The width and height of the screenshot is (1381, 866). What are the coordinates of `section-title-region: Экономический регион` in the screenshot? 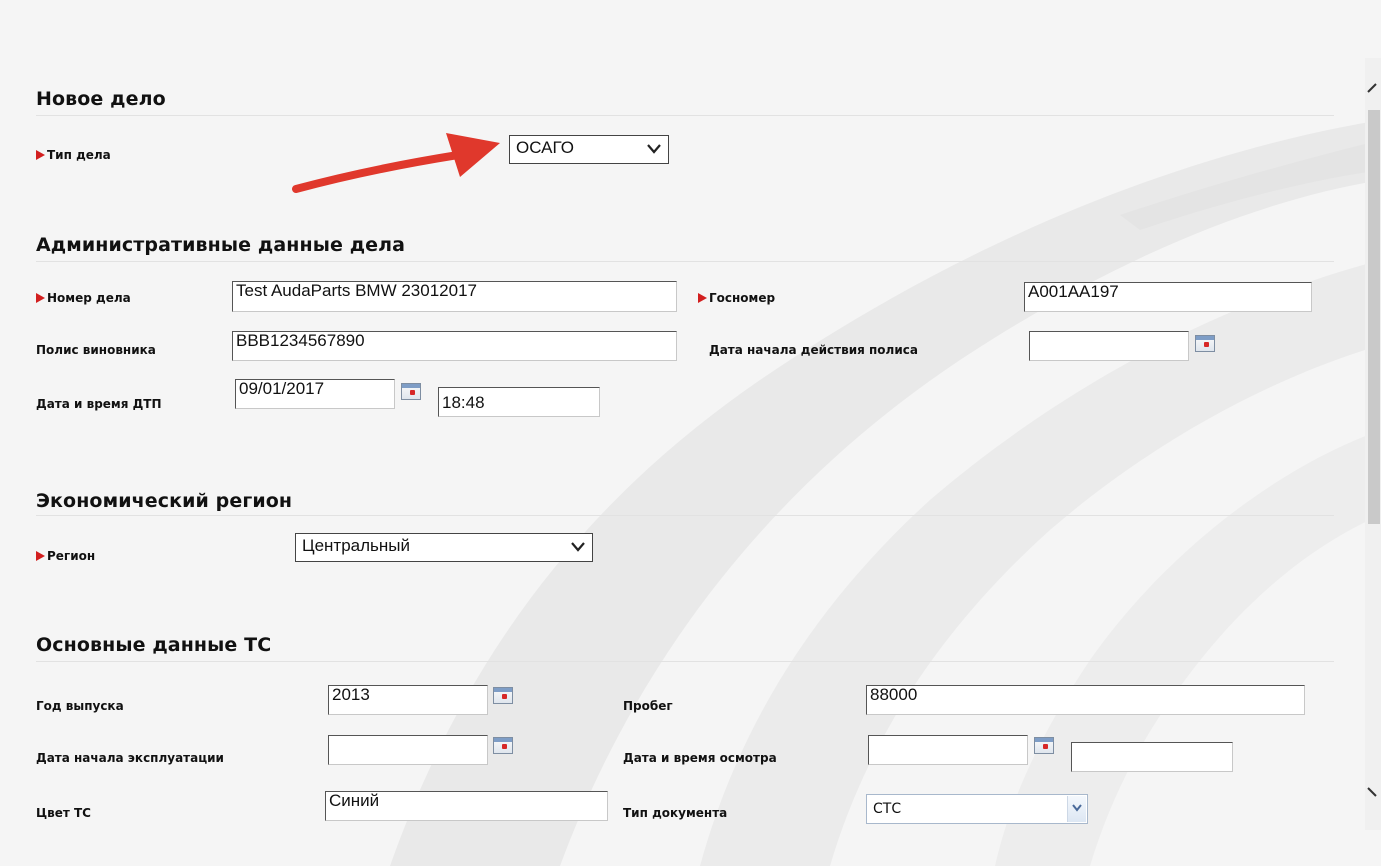 It's located at (164, 501).